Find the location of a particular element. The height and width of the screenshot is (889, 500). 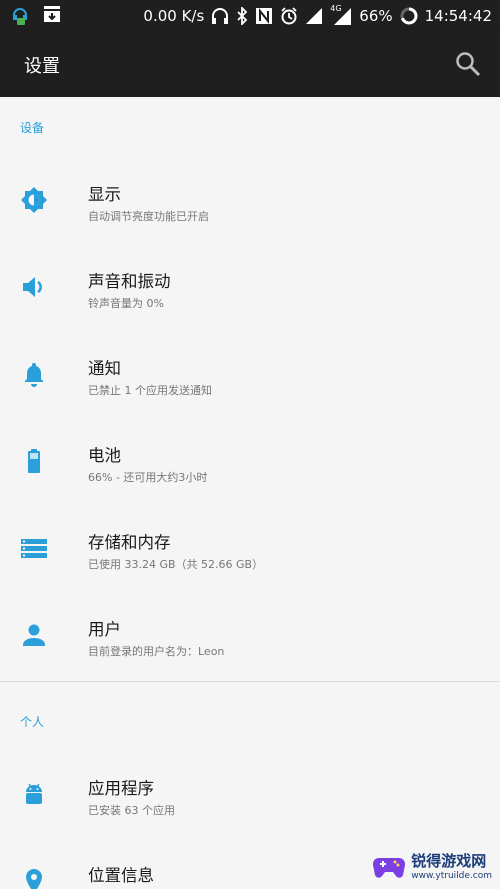

android-icon is located at coordinates (34, 794).